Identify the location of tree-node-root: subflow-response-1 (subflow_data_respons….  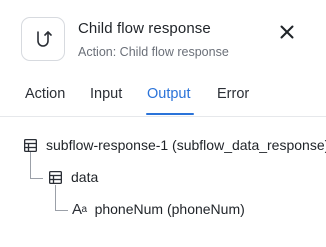
(174, 145).